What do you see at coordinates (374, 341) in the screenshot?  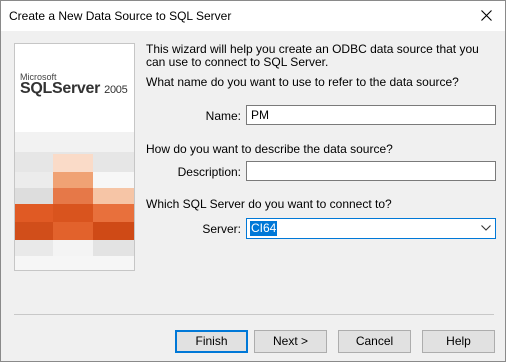 I see `cancel-button: Cancel` at bounding box center [374, 341].